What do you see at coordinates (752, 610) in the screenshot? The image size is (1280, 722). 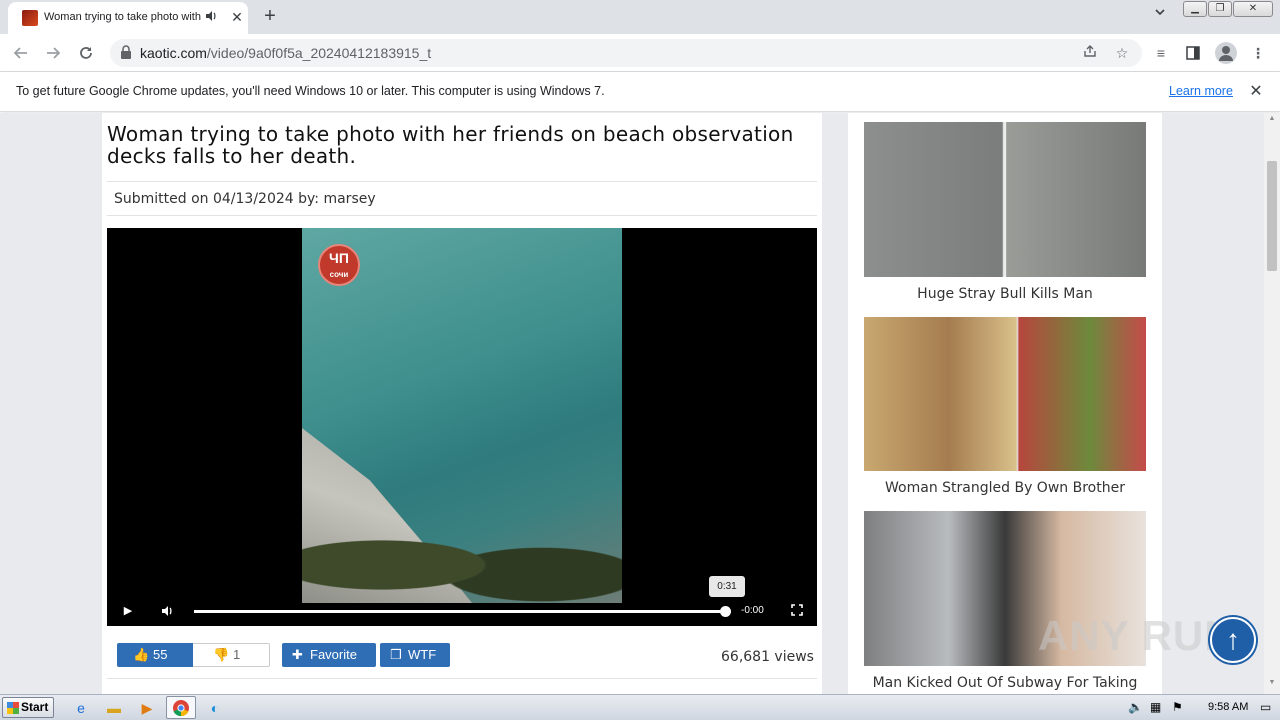 I see `time-remaining: -0:00` at bounding box center [752, 610].